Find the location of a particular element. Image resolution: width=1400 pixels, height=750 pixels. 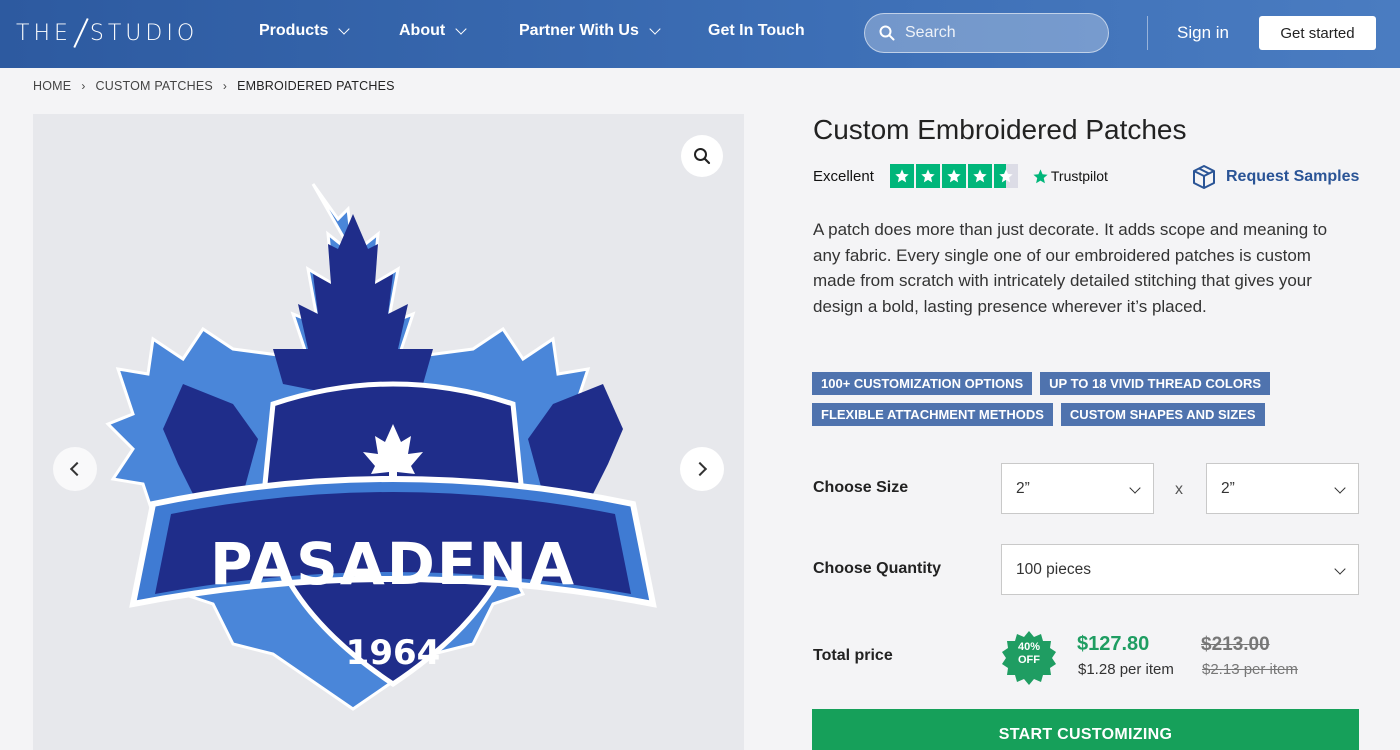

original-price: $213.00 is located at coordinates (1235, 644).